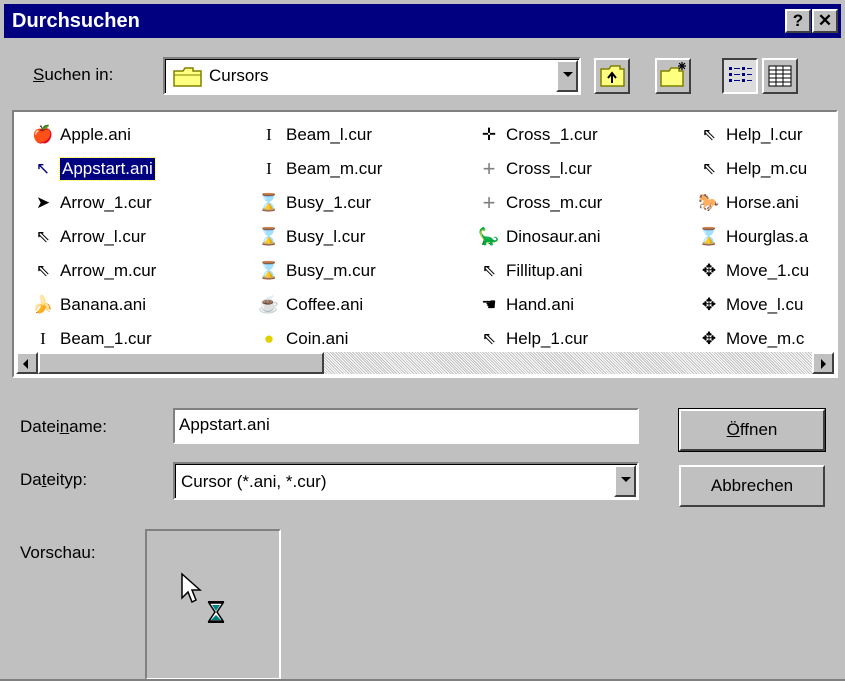  Describe the element at coordinates (752, 169) in the screenshot. I see `list-item: ⇖ Help_m.cu` at that location.